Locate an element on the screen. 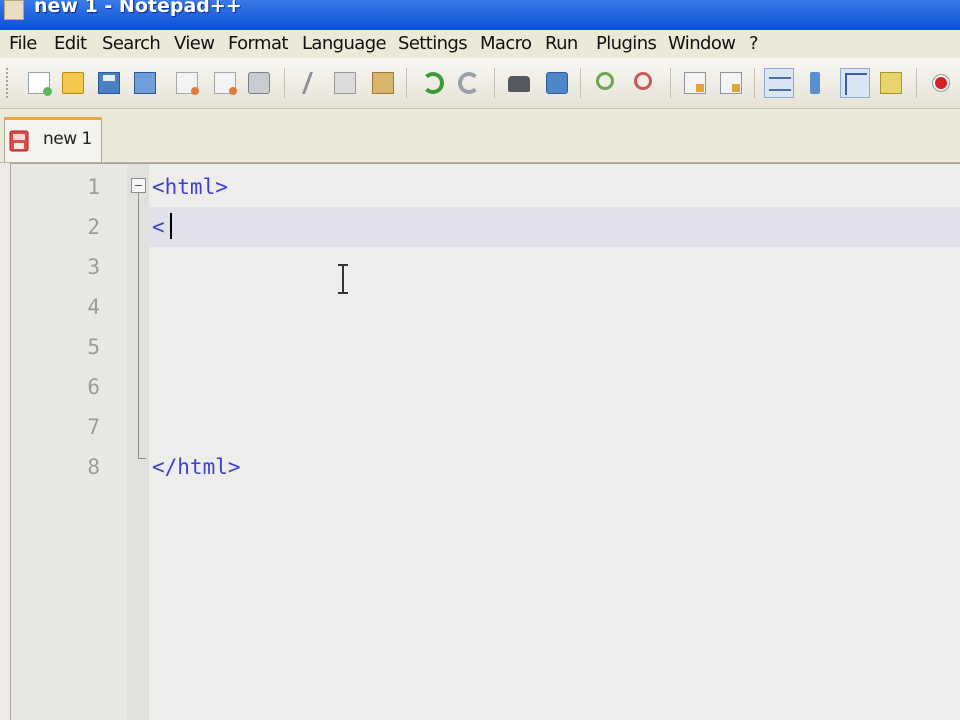 The height and width of the screenshot is (720, 960). sync-horizontal-icon is located at coordinates (731, 83).